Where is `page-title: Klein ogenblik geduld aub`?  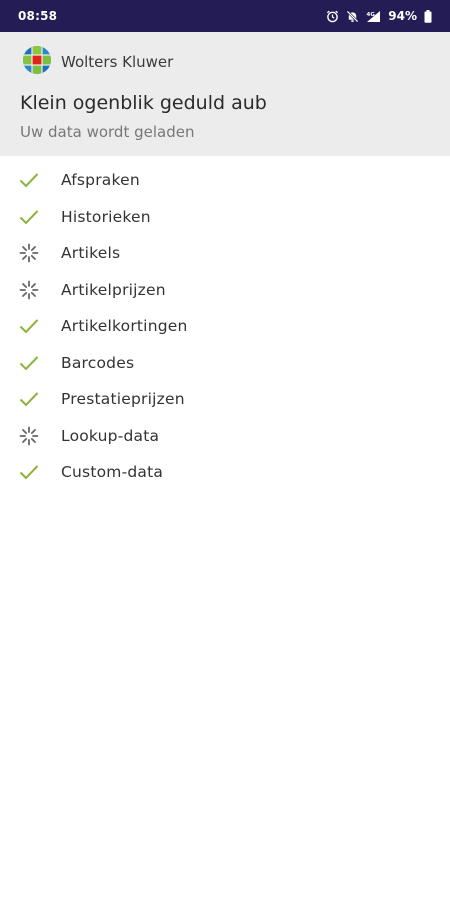
page-title: Klein ogenblik geduld aub is located at coordinates (143, 103).